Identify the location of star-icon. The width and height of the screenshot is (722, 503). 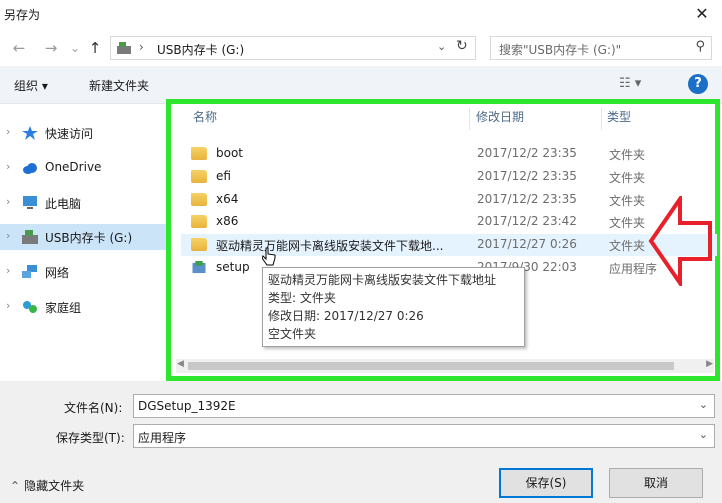
(30, 133).